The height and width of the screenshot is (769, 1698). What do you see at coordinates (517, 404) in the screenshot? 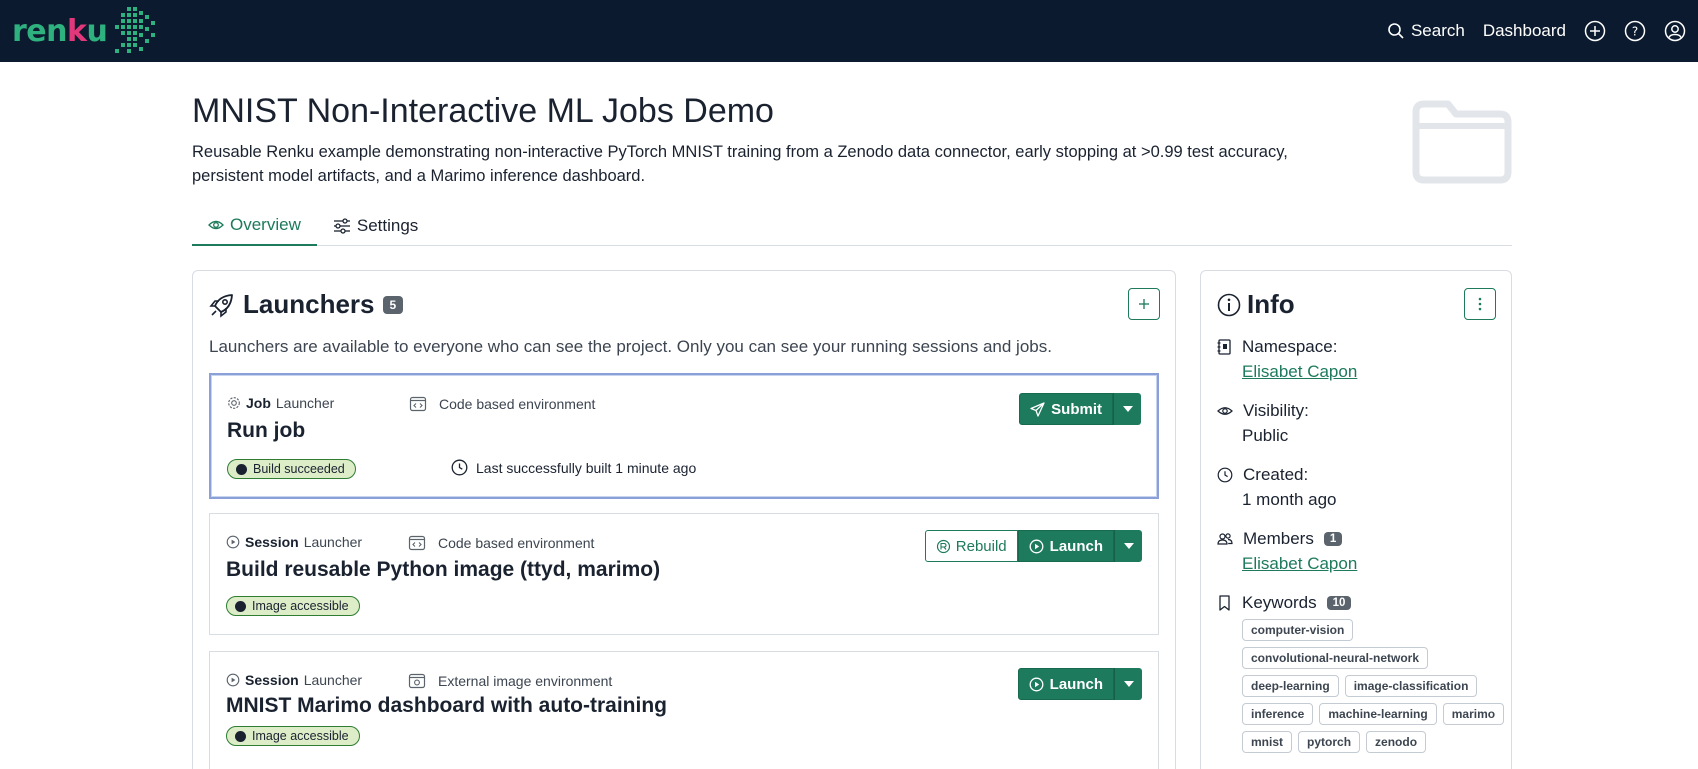
I see `launcher-env-label: Code based environment` at bounding box center [517, 404].